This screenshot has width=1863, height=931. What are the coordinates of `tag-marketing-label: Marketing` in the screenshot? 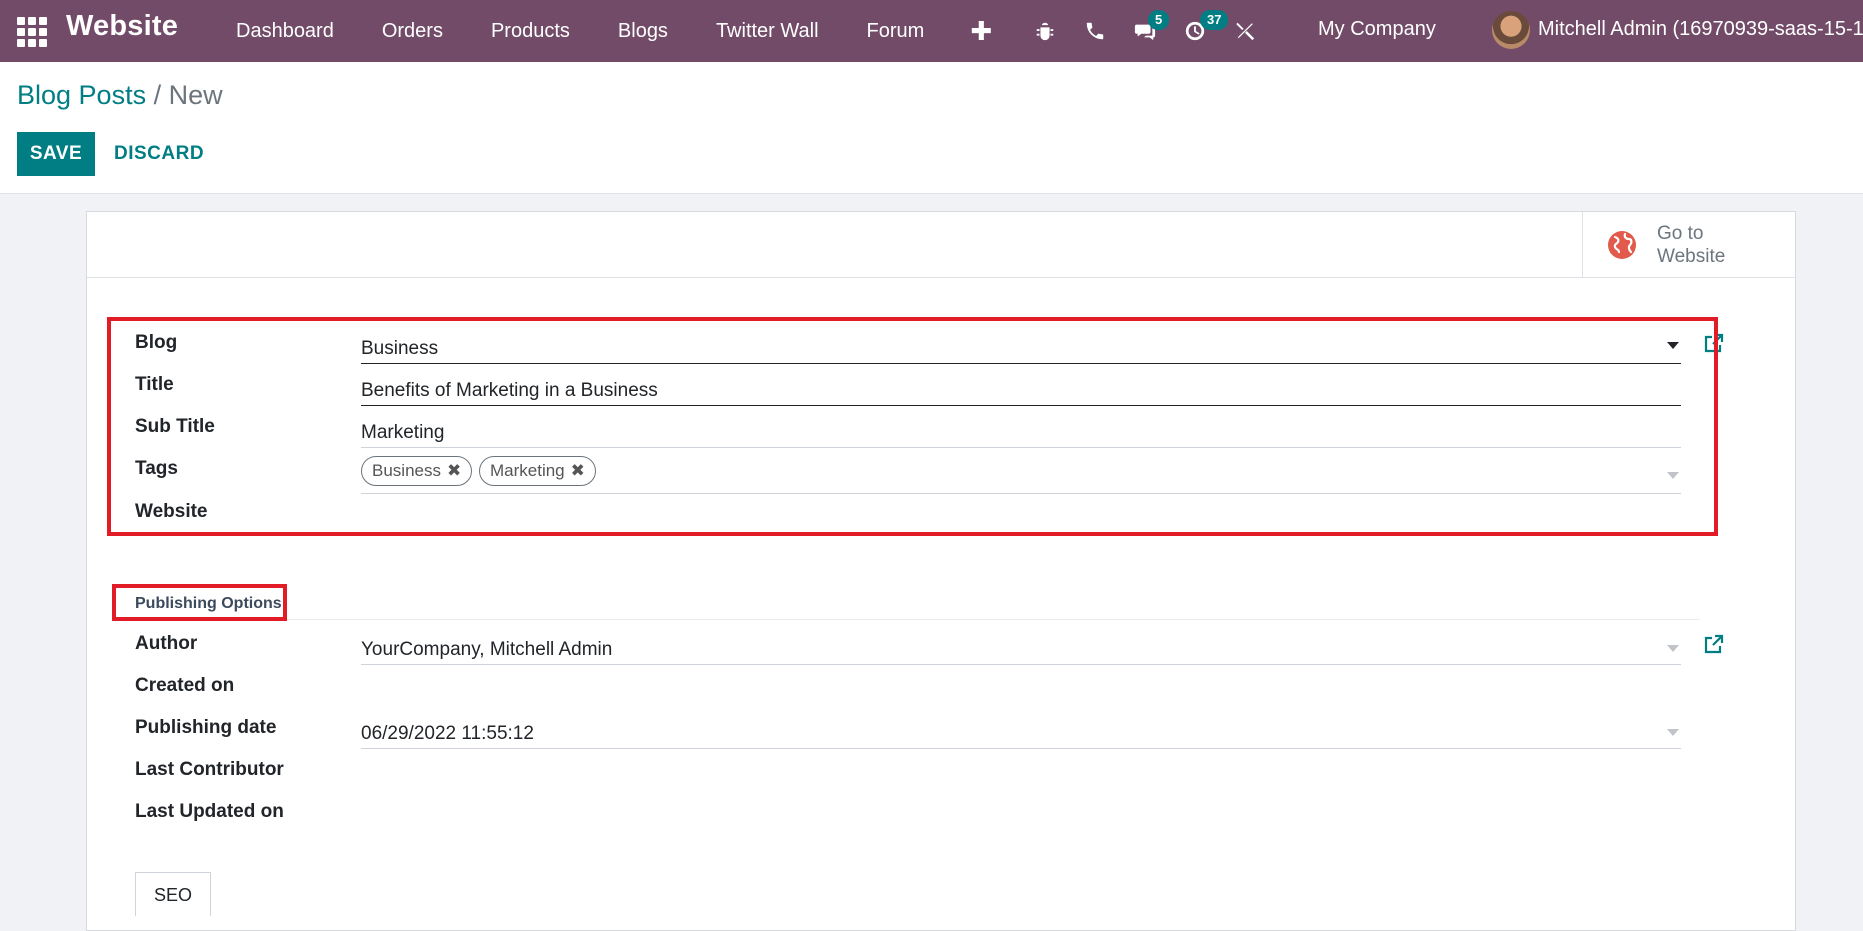 It's located at (527, 470).